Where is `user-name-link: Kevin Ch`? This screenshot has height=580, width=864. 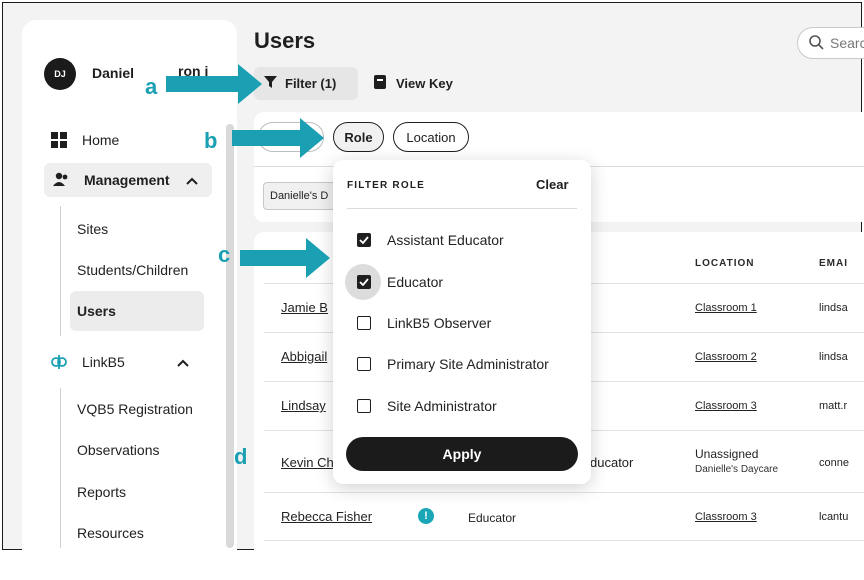 user-name-link: Kevin Ch is located at coordinates (307, 462).